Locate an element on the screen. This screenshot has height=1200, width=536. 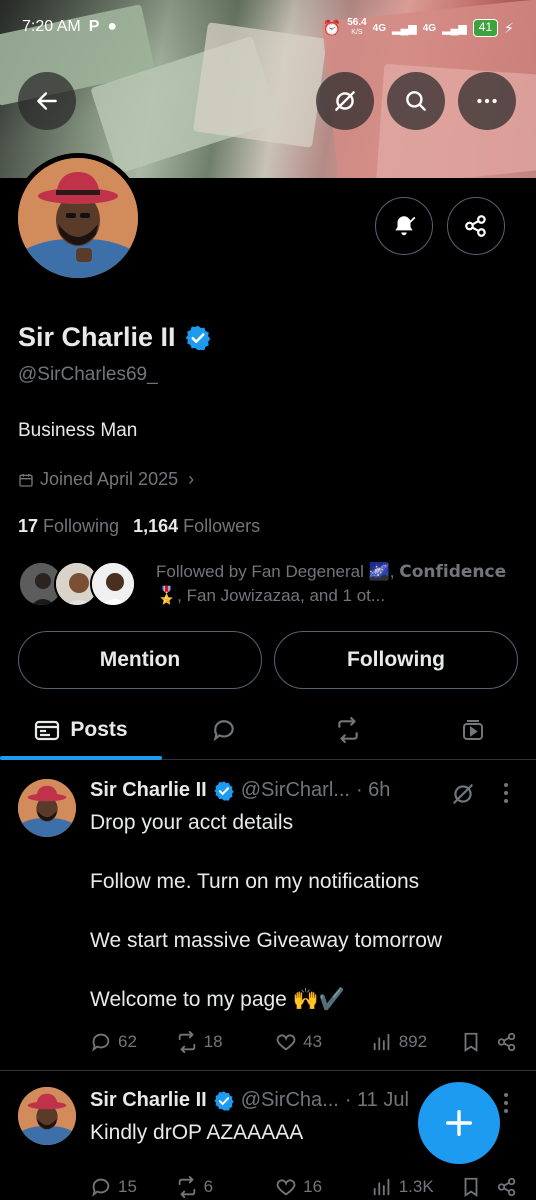
followers-count-link: 1,164 Followers is located at coordinates (196, 526).